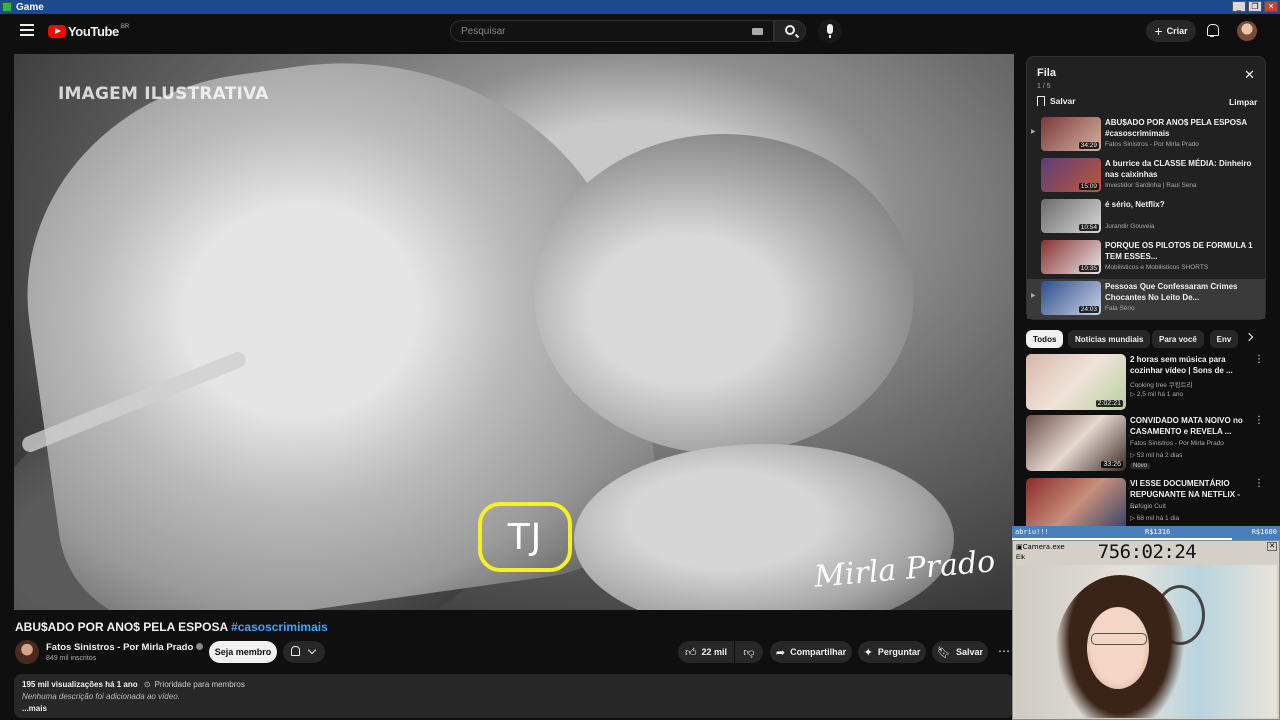  I want to click on bookmark-icon: 🔖︎, so click(944, 652).